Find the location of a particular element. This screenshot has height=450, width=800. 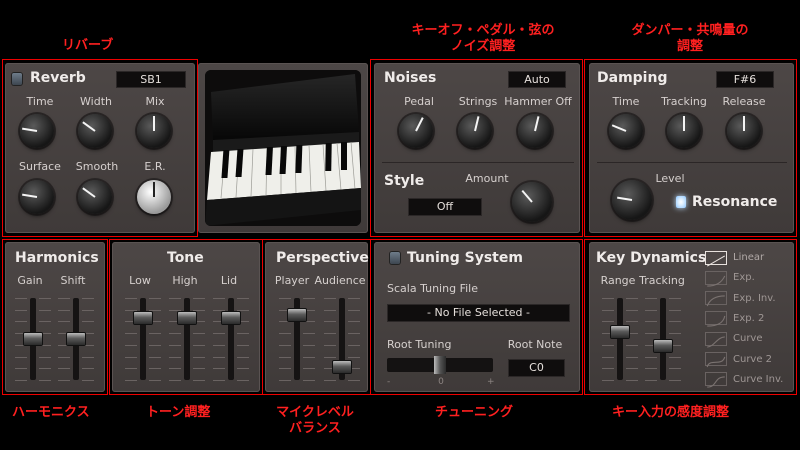

noises-pedal-knob is located at coordinates (416, 131).